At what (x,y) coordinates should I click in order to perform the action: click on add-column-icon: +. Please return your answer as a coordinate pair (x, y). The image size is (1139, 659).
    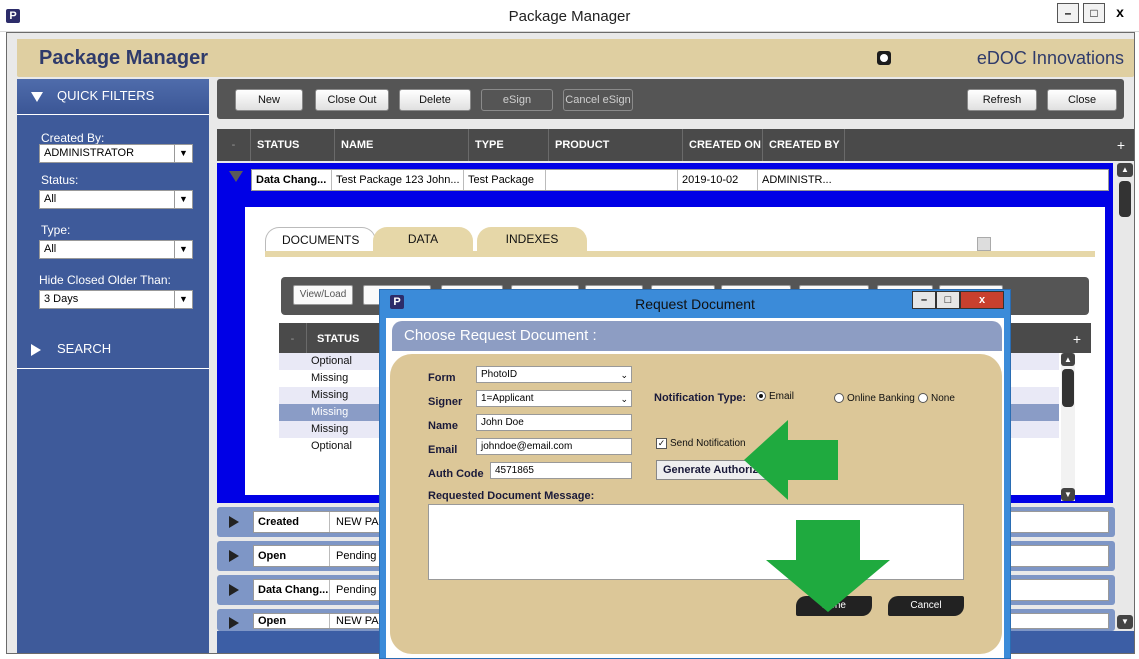
    Looking at the image, I should click on (1121, 145).